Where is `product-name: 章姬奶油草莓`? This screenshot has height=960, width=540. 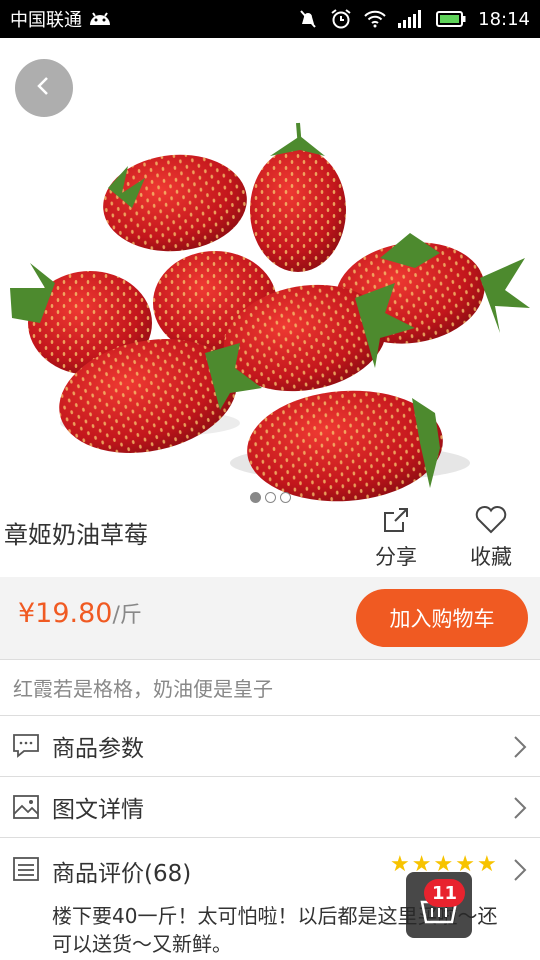 product-name: 章姬奶油草莓 is located at coordinates (76, 535).